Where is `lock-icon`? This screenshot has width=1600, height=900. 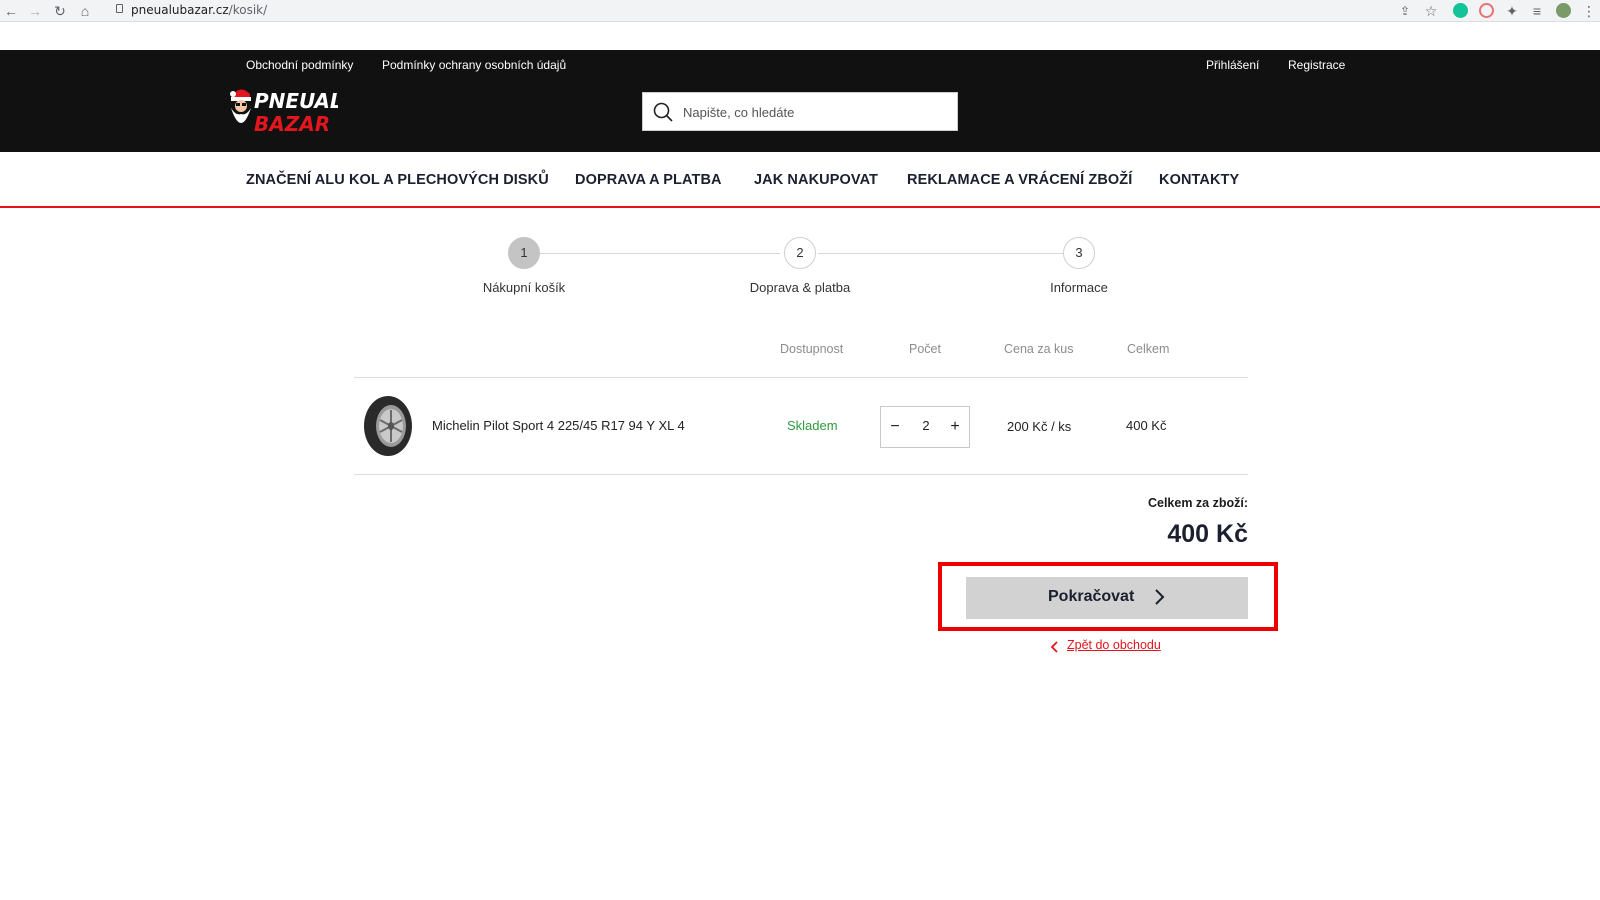 lock-icon is located at coordinates (119, 8).